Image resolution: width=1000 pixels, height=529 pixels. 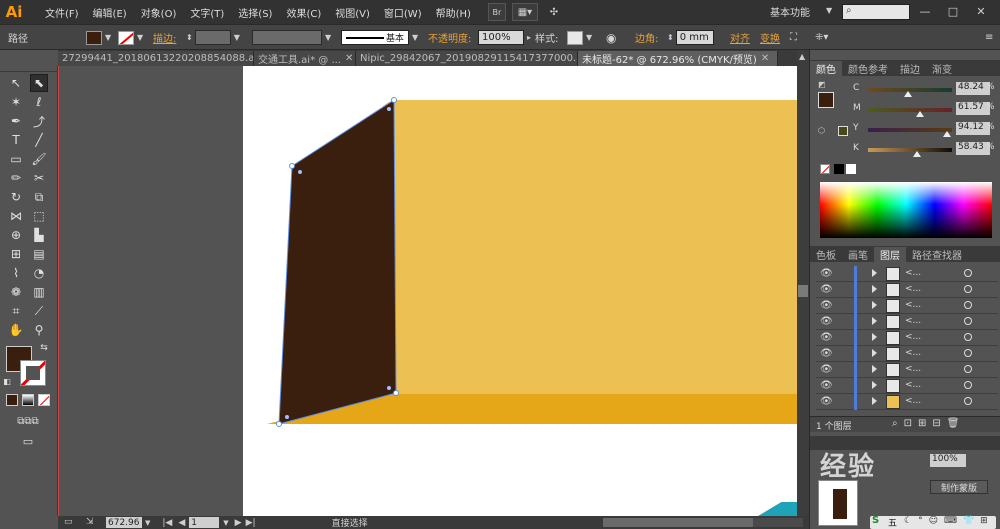 I want to click on scroll-thumb, so click(x=803, y=291).